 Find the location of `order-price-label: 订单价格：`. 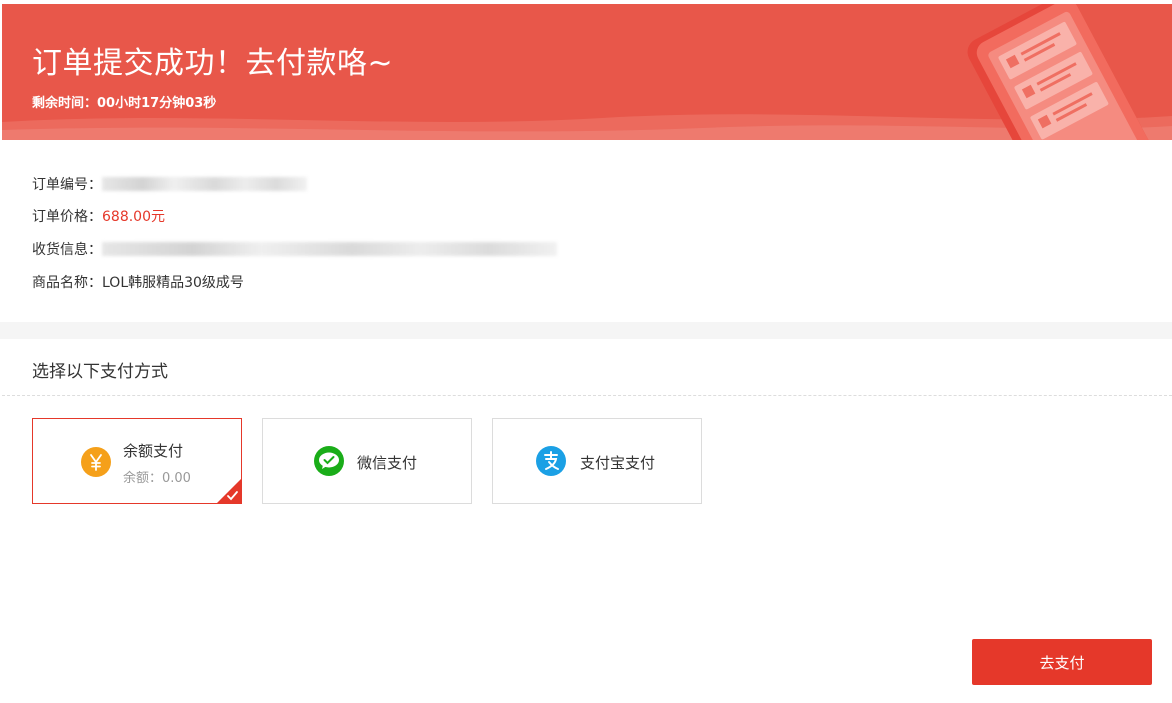

order-price-label: 订单价格： is located at coordinates (67, 217).